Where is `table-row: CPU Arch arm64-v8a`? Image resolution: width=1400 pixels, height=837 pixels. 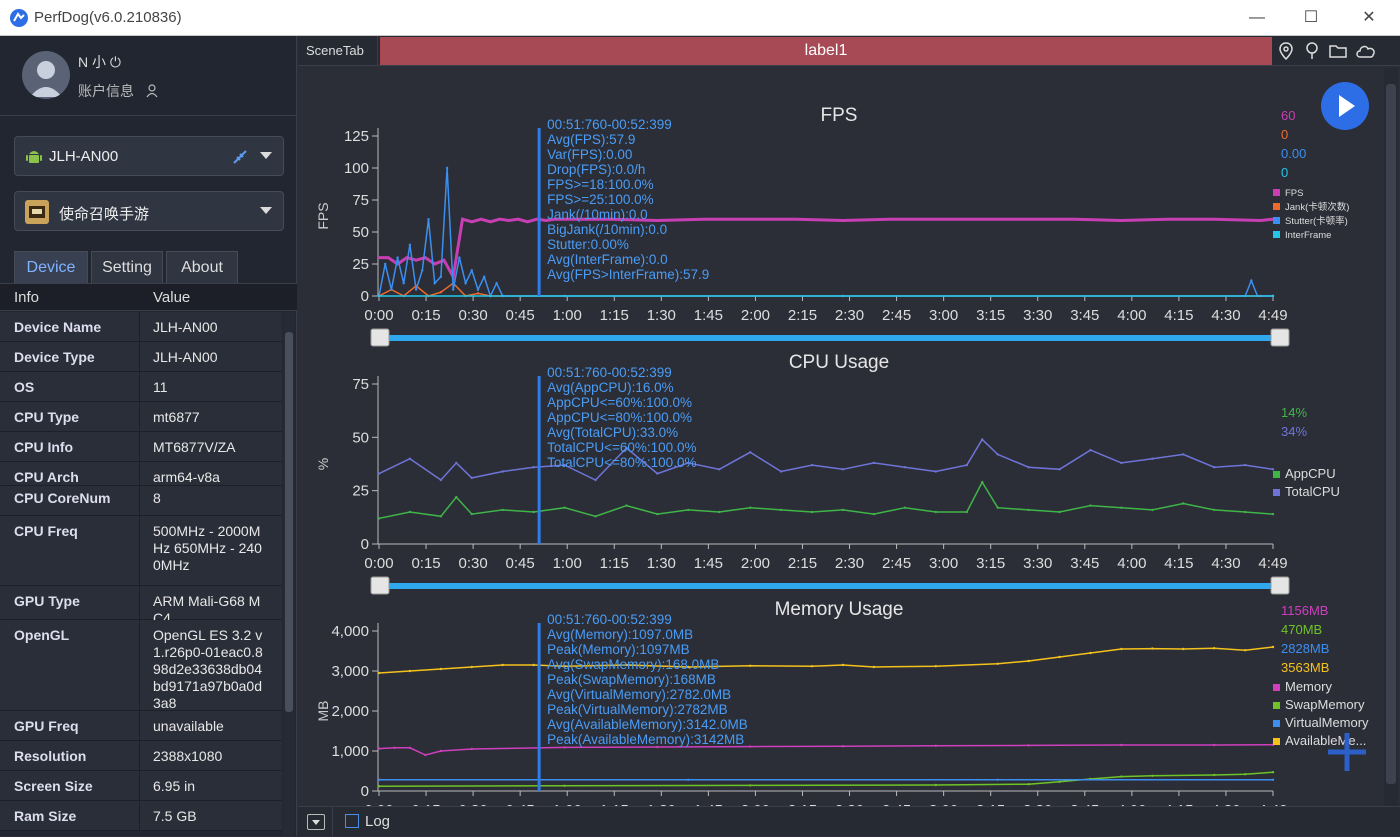 table-row: CPU Arch arm64-v8a is located at coordinates (141, 474).